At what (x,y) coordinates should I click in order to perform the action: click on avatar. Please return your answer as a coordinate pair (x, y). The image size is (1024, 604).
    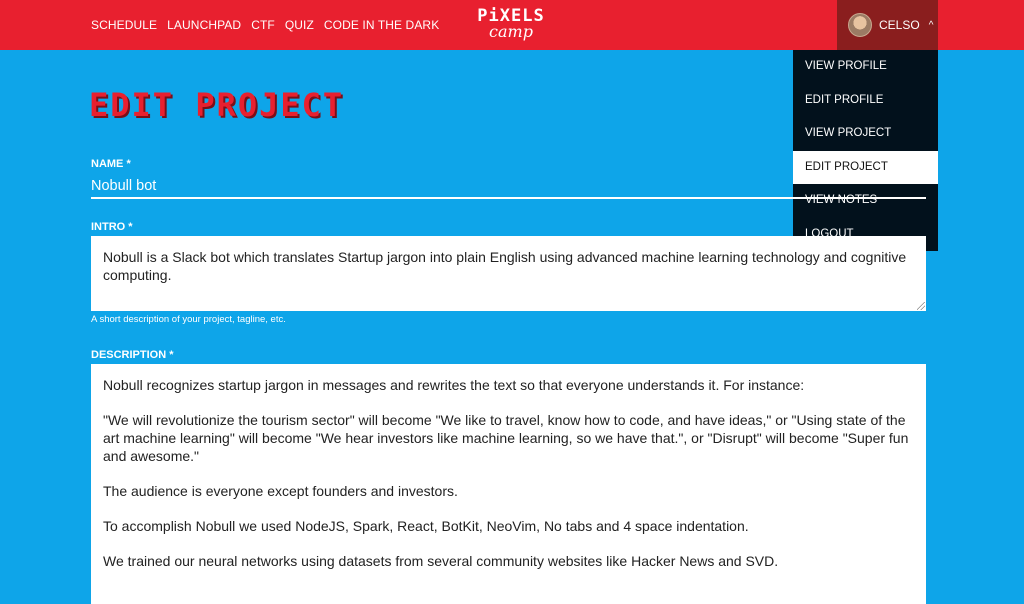
    Looking at the image, I should click on (860, 25).